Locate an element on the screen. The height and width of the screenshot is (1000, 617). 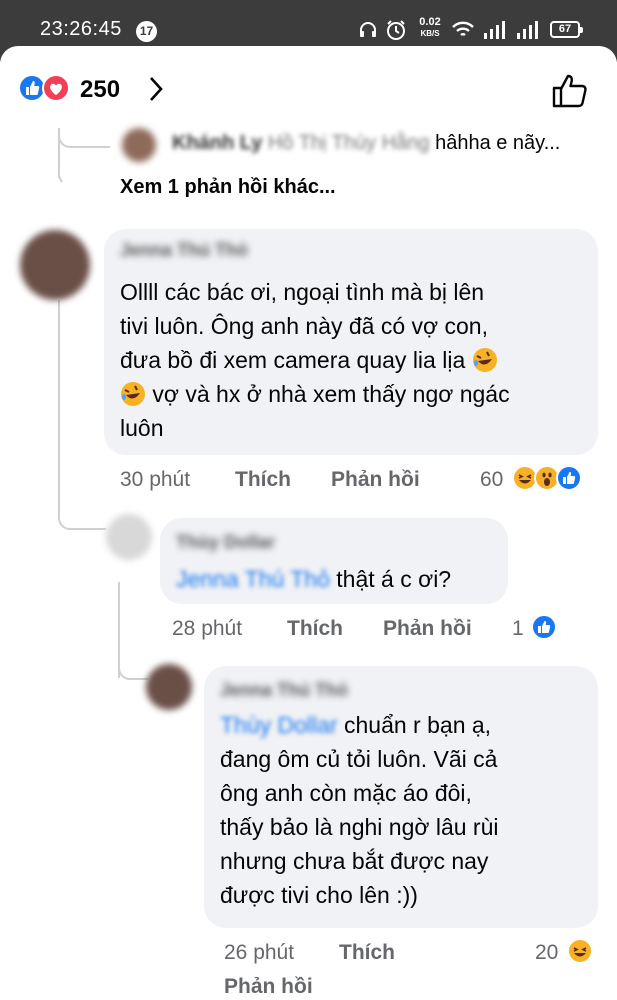
haha-icon is located at coordinates (580, 951).